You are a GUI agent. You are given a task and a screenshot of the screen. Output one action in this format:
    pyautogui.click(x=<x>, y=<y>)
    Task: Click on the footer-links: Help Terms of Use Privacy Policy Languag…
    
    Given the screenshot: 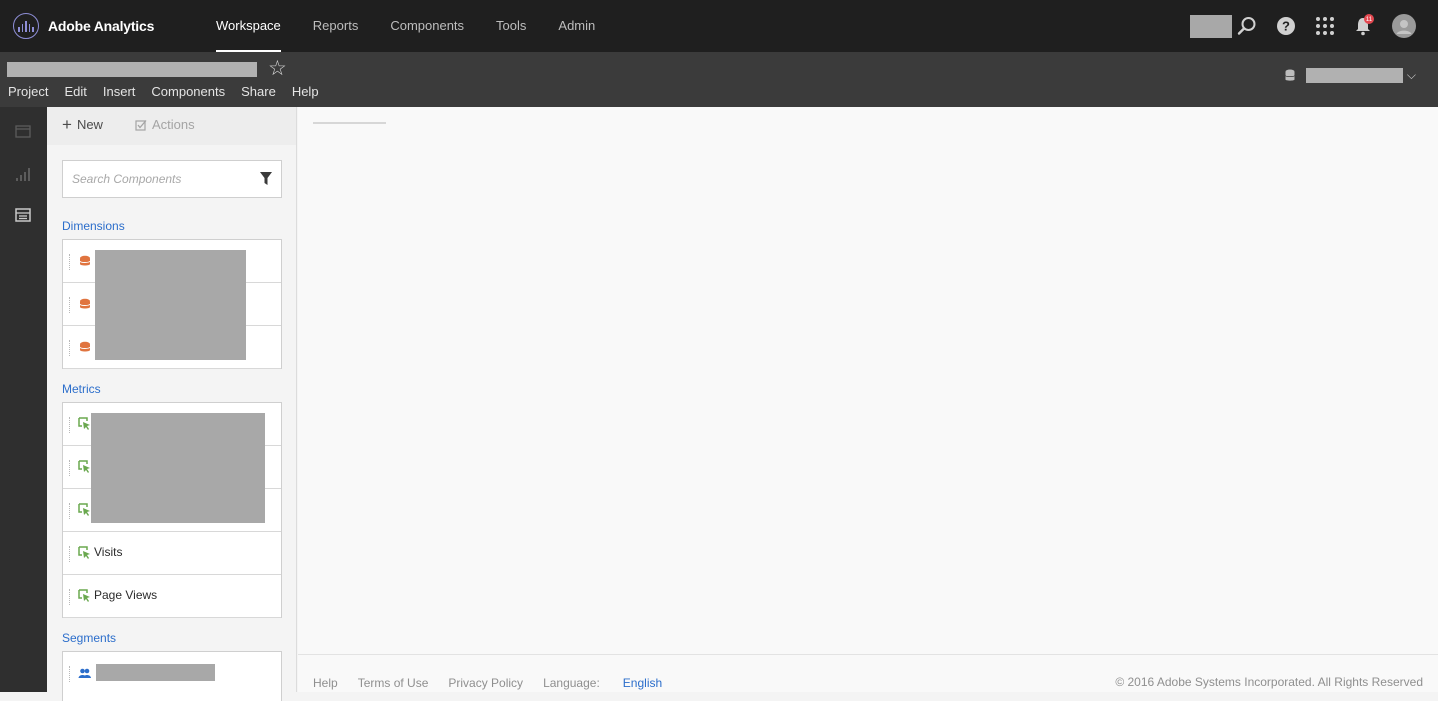 What is the action you would take?
    pyautogui.click(x=507, y=683)
    